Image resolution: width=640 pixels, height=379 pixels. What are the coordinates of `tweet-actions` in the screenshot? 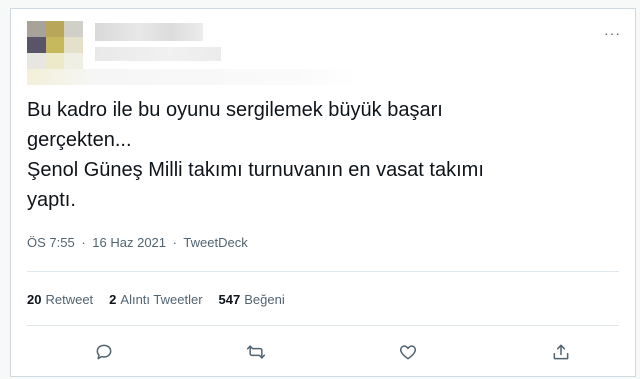 It's located at (323, 354).